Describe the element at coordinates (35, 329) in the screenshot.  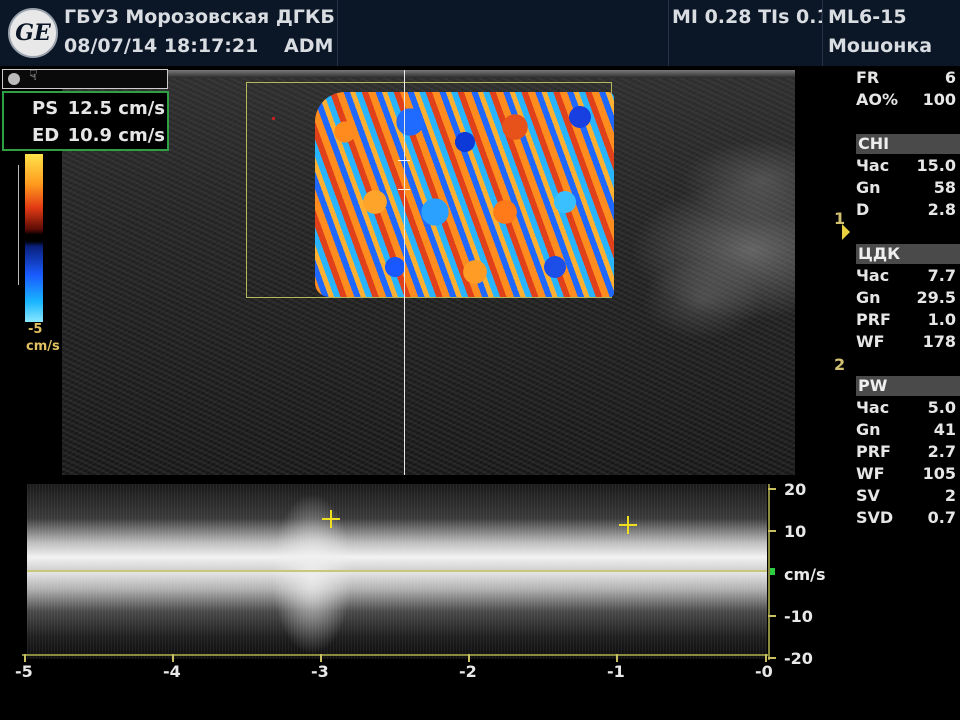
I see `color-scale-low: -5` at that location.